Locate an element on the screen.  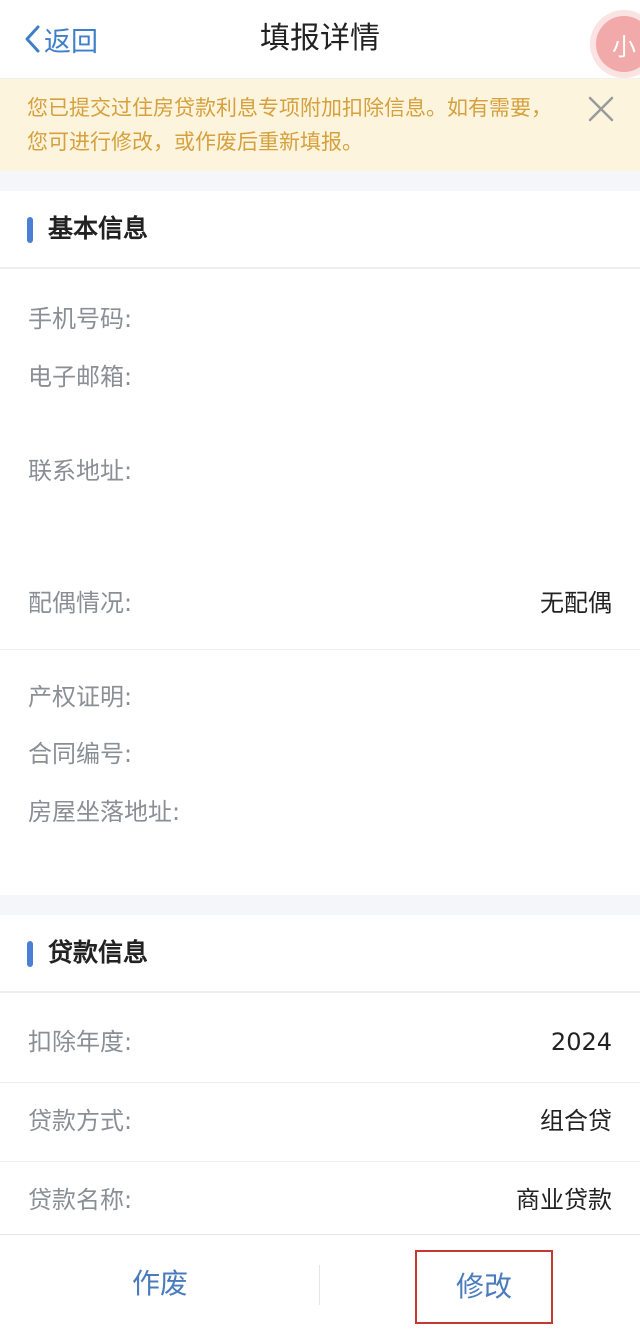
spouse-value: 无配偶 is located at coordinates (576, 603).